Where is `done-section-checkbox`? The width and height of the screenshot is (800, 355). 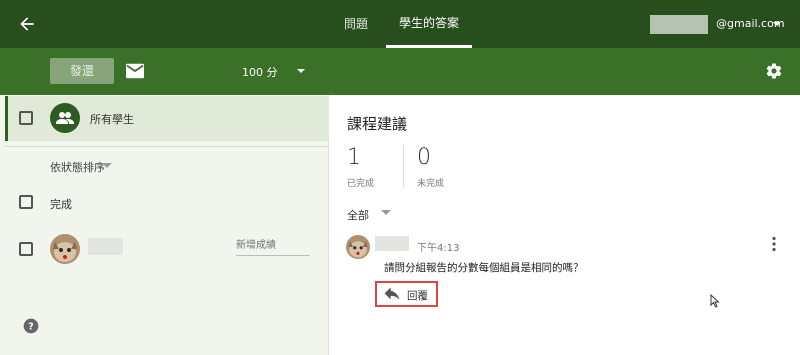
done-section-checkbox is located at coordinates (26, 202).